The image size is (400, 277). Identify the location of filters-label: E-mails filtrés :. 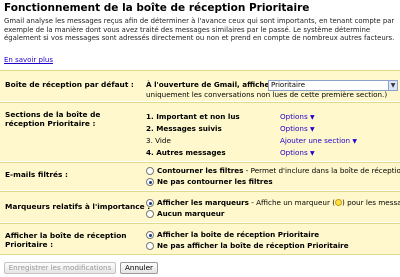
(36, 174).